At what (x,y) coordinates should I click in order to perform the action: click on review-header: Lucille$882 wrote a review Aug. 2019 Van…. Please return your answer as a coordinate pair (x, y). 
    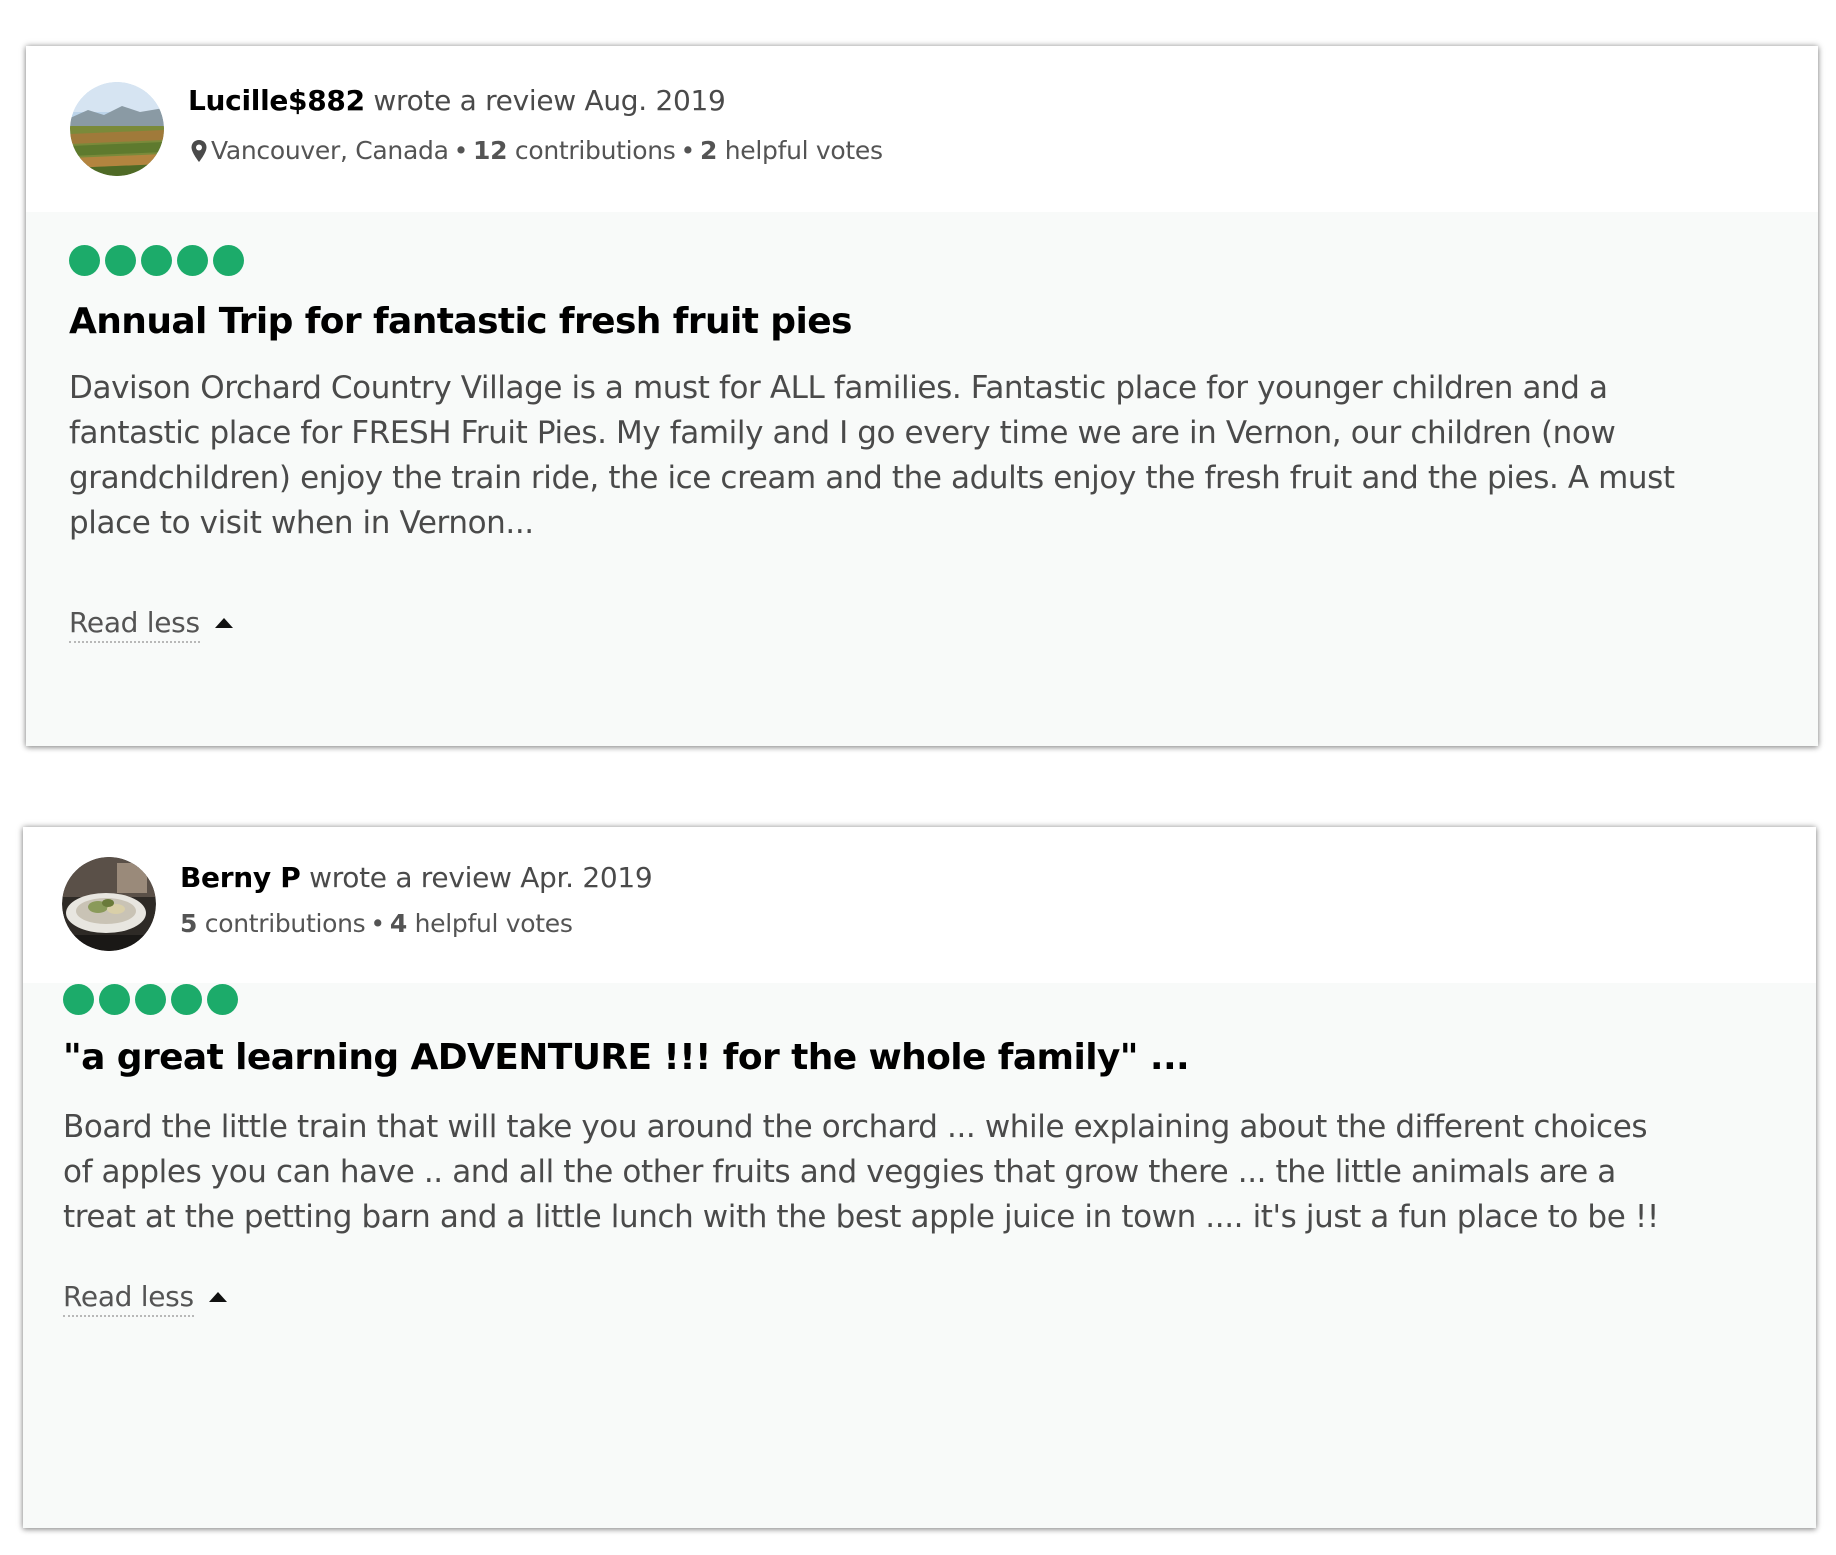
    Looking at the image, I should click on (922, 129).